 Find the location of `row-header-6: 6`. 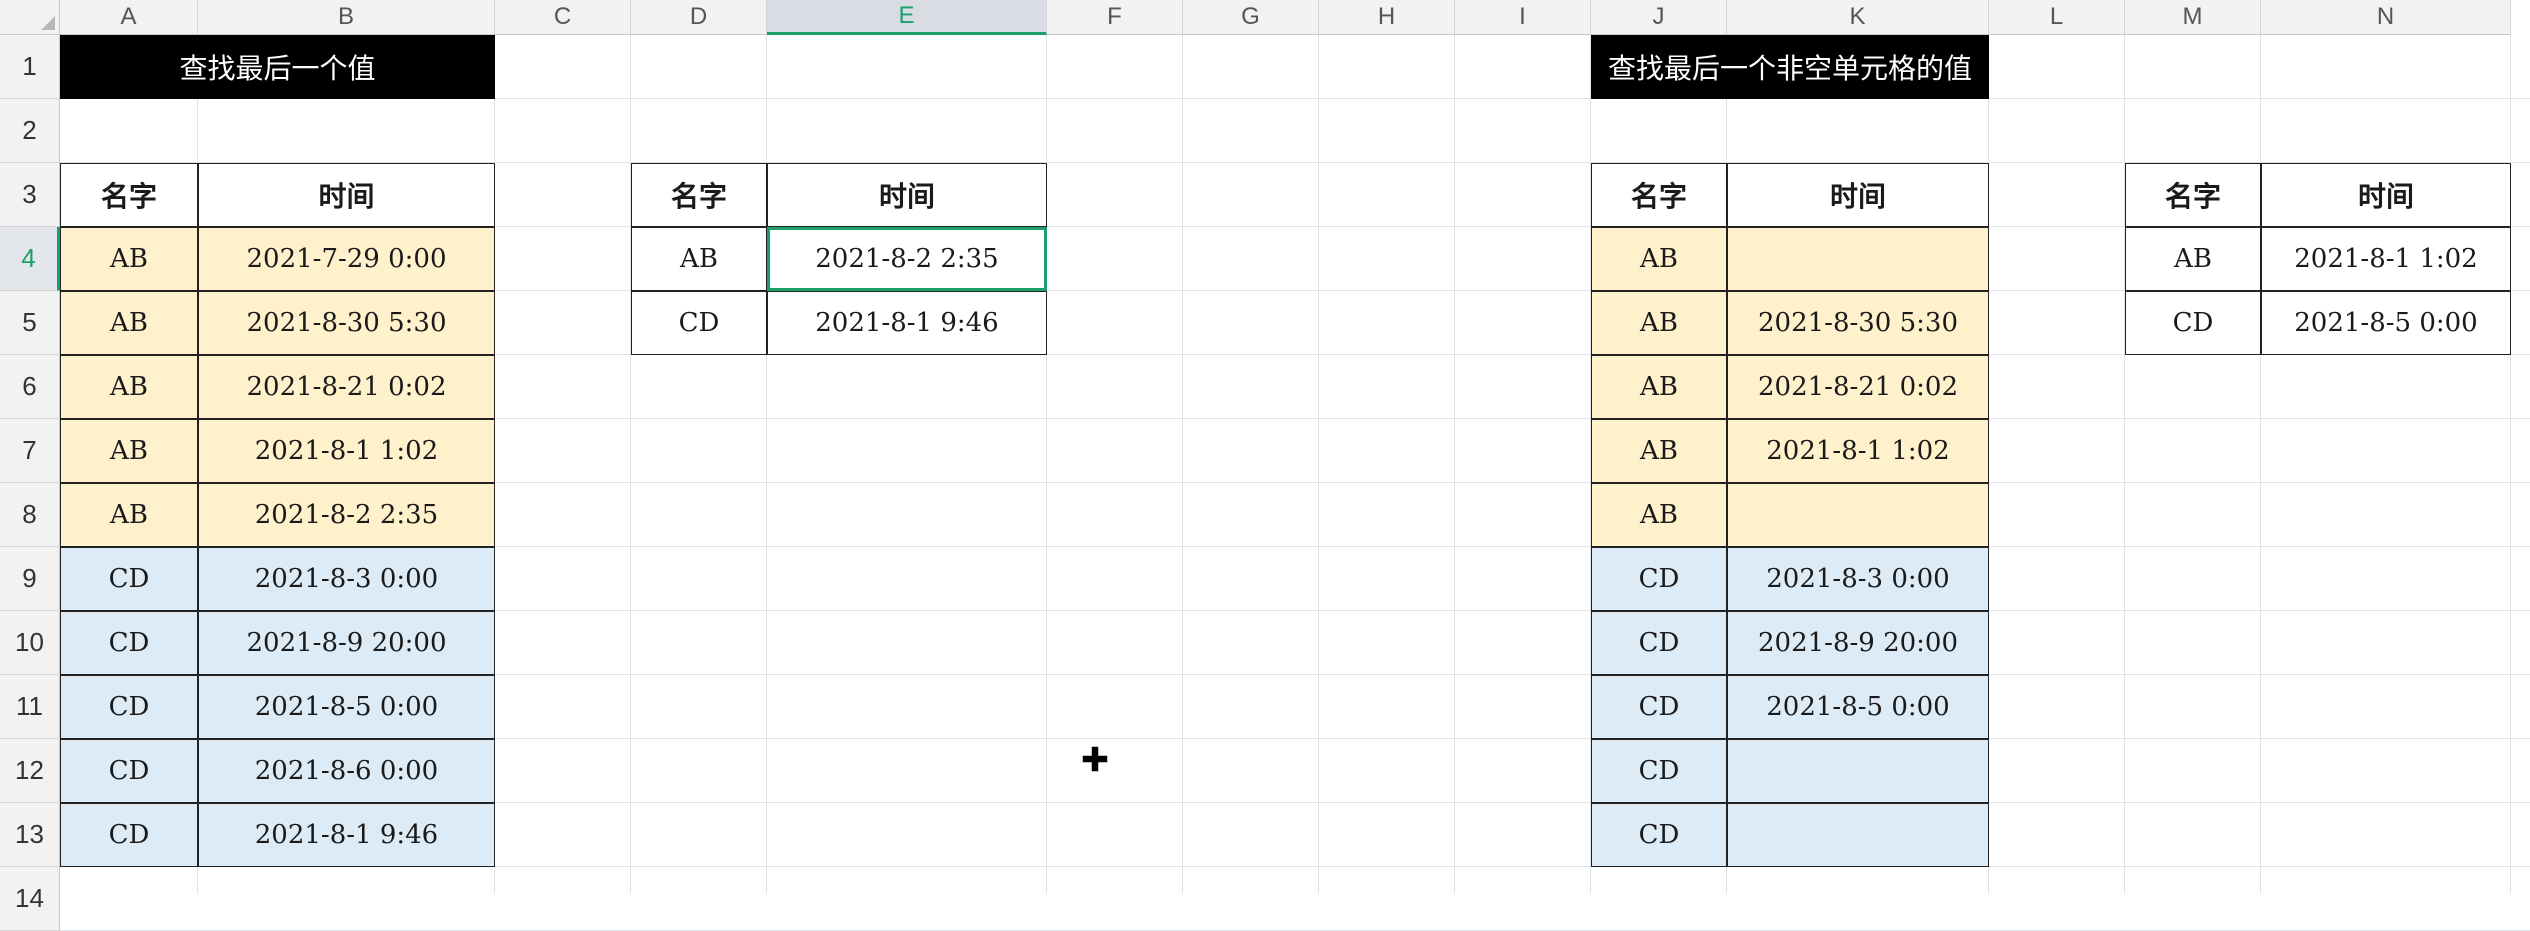

row-header-6: 6 is located at coordinates (30, 387).